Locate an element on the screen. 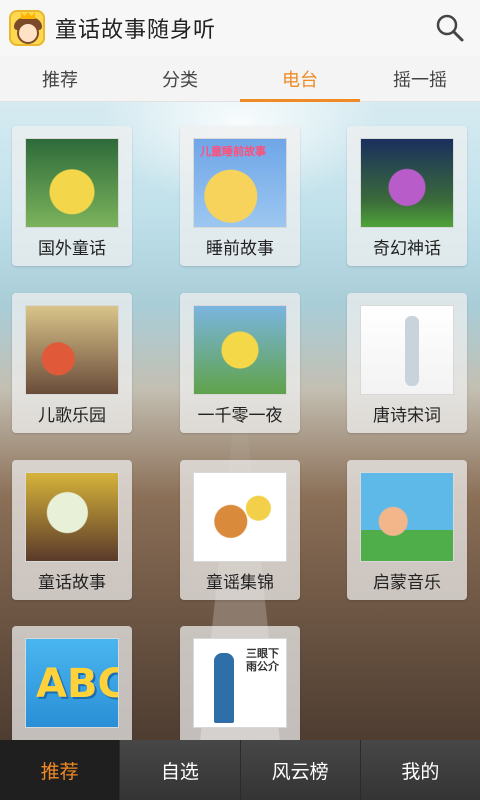 This screenshot has height=800, width=480. top-tabs: 推荐 分类 电台 摇一摇 is located at coordinates (240, 79).